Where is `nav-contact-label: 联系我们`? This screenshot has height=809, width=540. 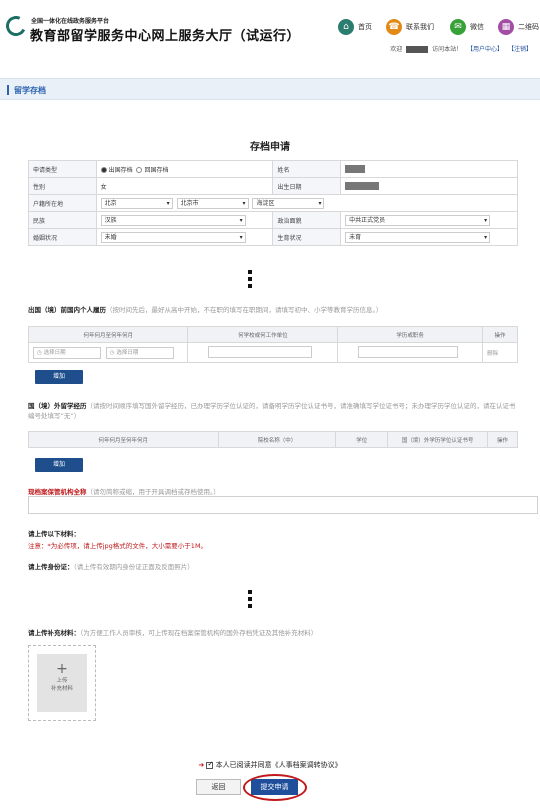 nav-contact-label: 联系我们 is located at coordinates (420, 27).